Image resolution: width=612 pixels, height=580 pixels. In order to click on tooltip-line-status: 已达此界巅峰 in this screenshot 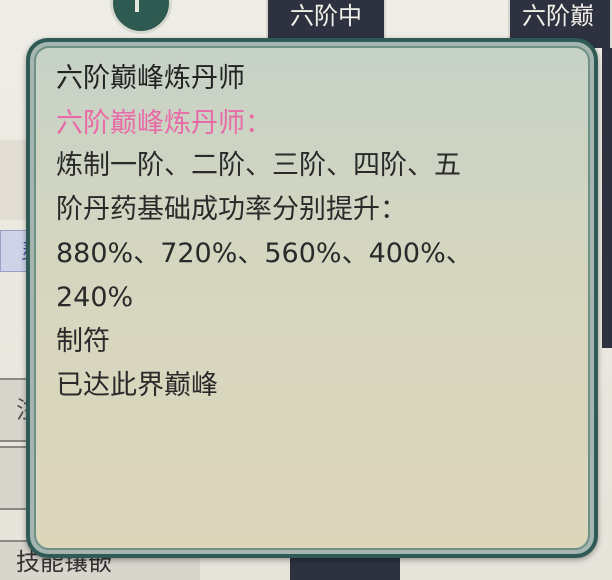, I will do `click(137, 385)`.